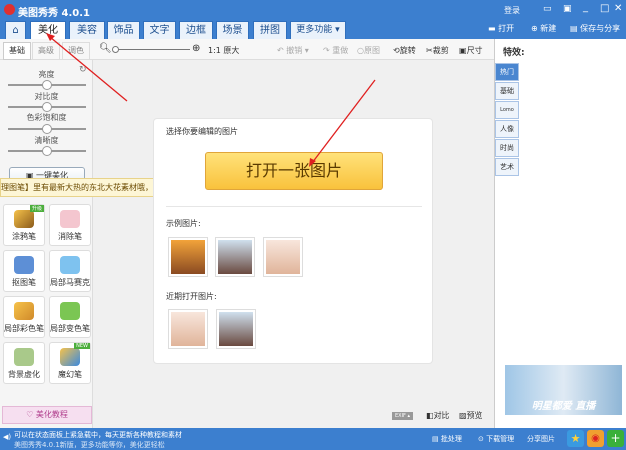 This screenshot has height=450, width=626. I want to click on crop-label: 裁剪, so click(440, 50).